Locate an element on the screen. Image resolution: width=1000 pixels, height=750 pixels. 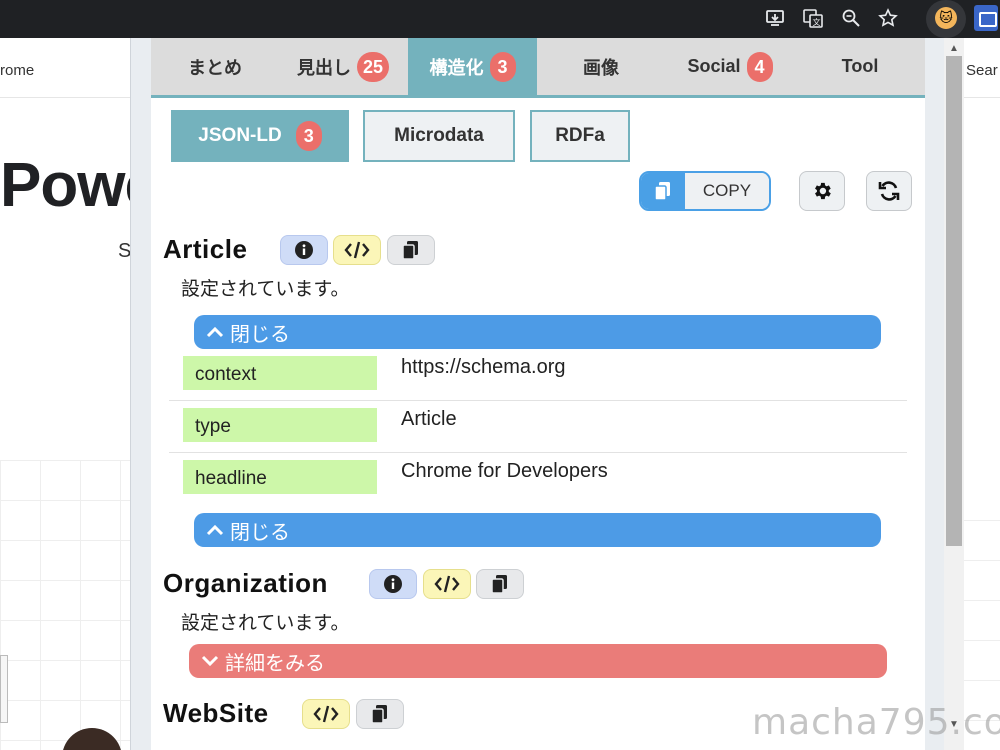
section-title-organization: Organization is located at coordinates (245, 583).